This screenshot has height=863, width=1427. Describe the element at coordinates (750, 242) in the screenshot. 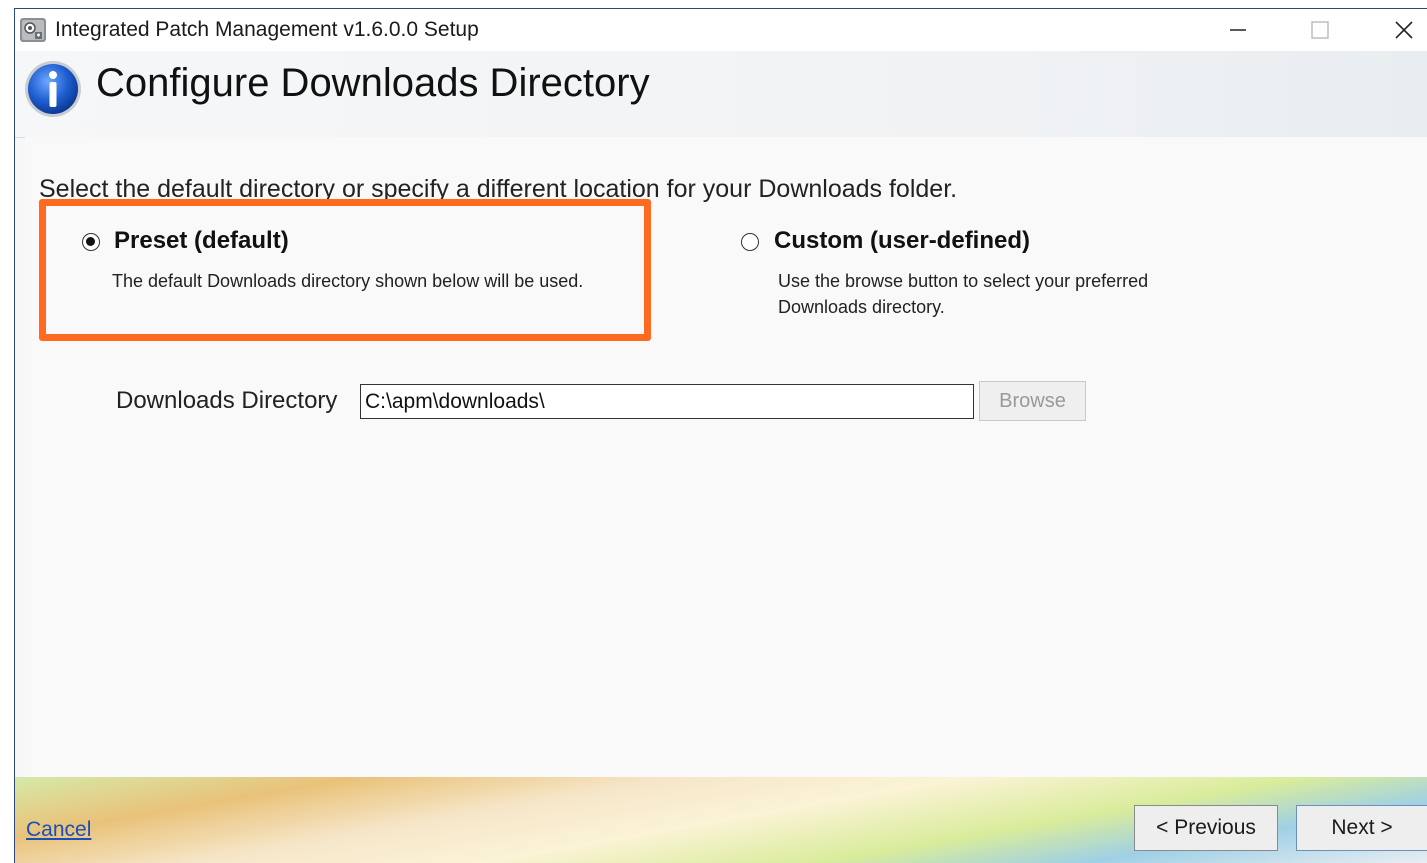

I see `custom-radio` at that location.